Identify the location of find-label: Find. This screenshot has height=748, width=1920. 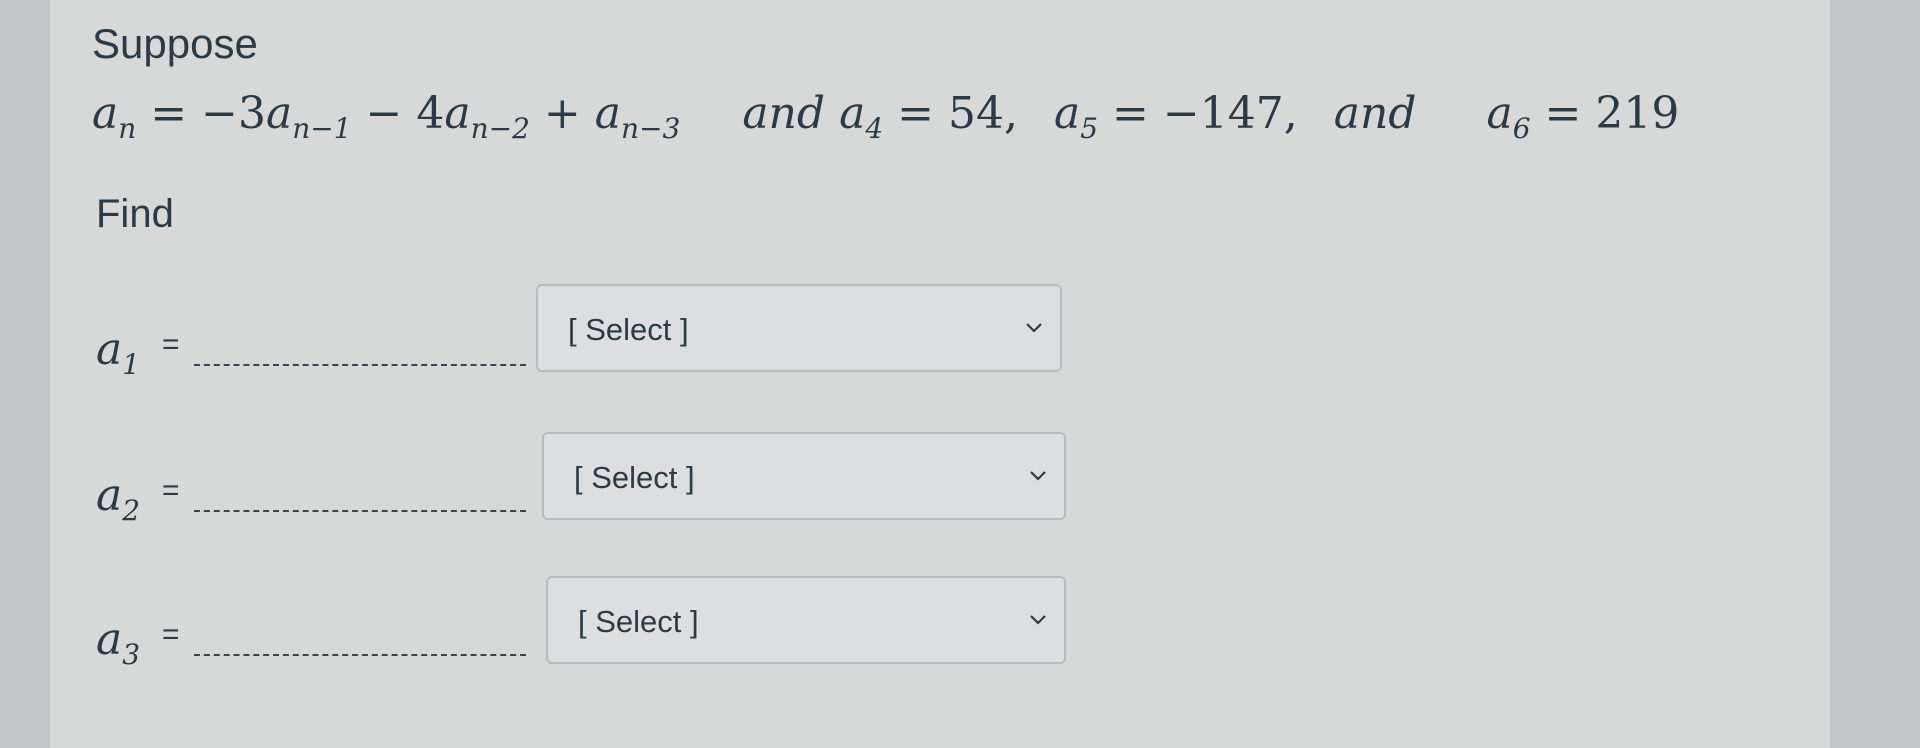
(135, 214).